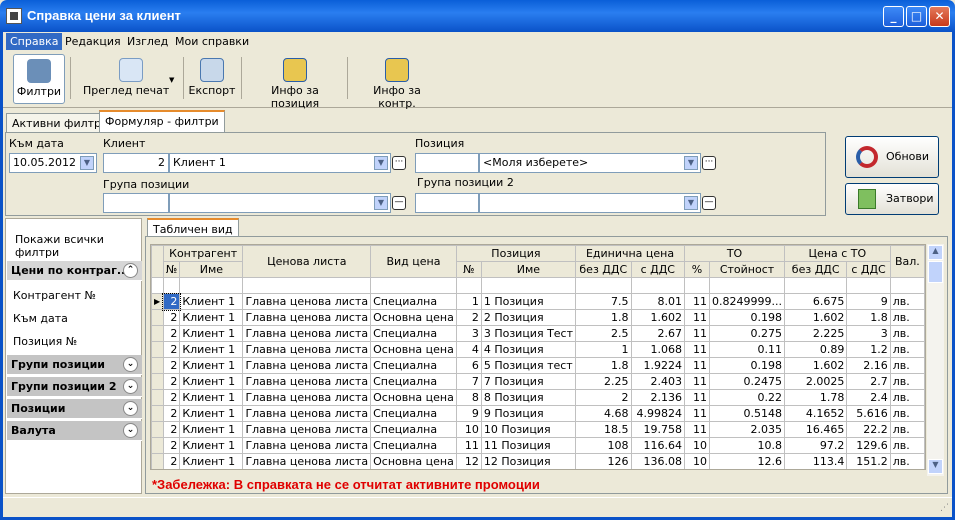  What do you see at coordinates (203, 253) in the screenshot?
I see `col-counterparty: Контрагент` at bounding box center [203, 253].